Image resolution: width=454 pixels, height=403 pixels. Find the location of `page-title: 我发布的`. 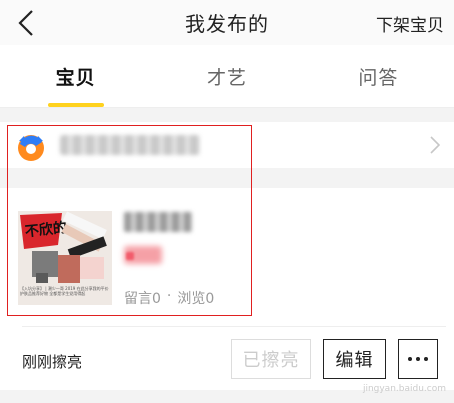

page-title: 我发布的 is located at coordinates (227, 24).